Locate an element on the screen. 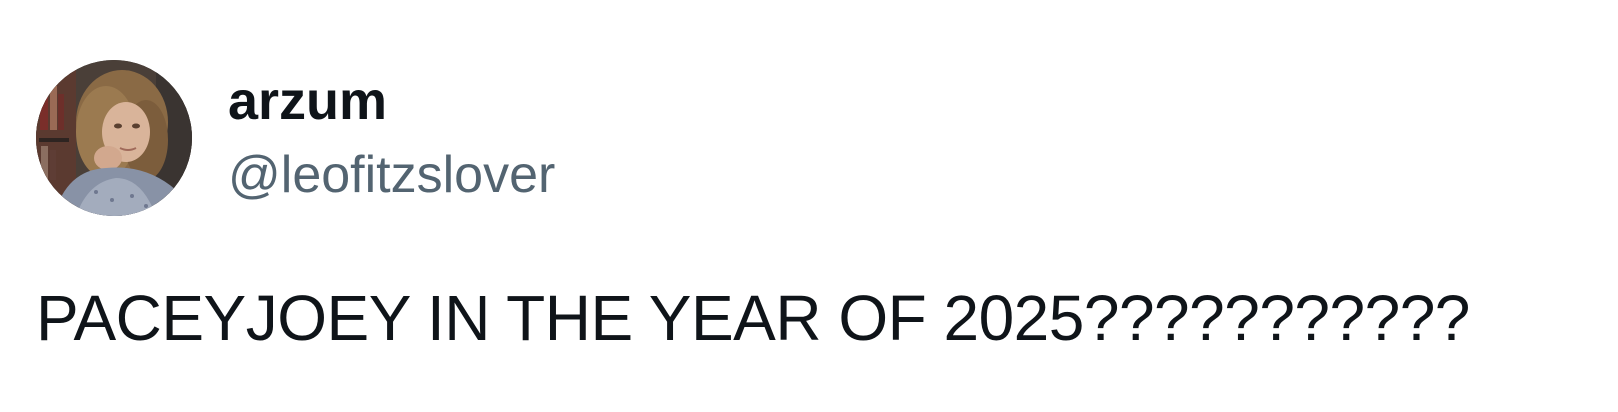 This screenshot has height=412, width=1618. user-handle: @leofitzslover is located at coordinates (391, 175).